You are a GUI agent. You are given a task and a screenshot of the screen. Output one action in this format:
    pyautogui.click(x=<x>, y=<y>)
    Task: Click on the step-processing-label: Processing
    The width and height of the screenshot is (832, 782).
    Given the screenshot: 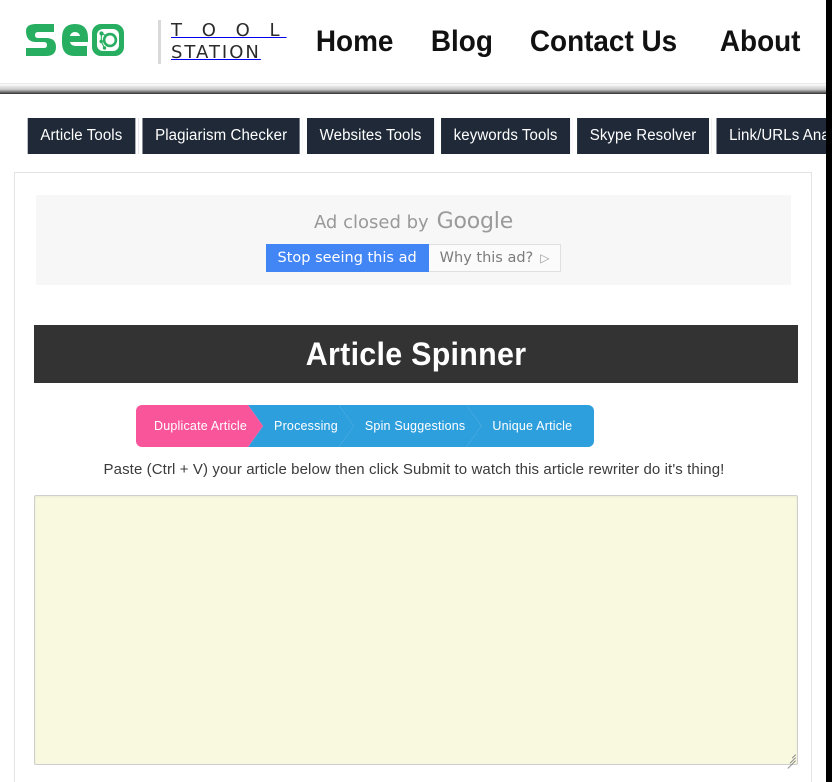 What is the action you would take?
    pyautogui.click(x=306, y=426)
    